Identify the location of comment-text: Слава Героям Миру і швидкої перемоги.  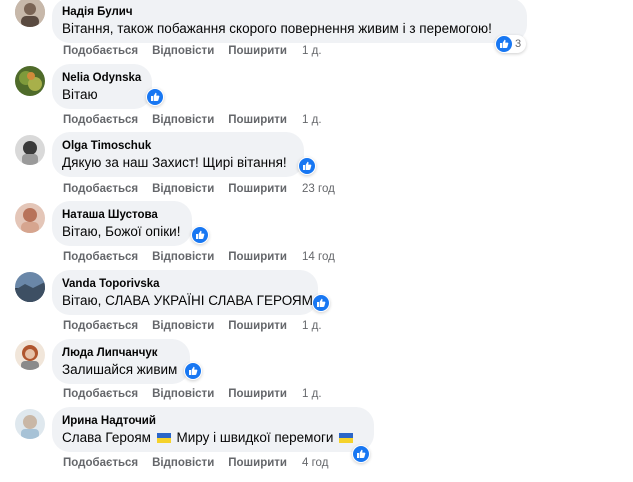
(212, 438).